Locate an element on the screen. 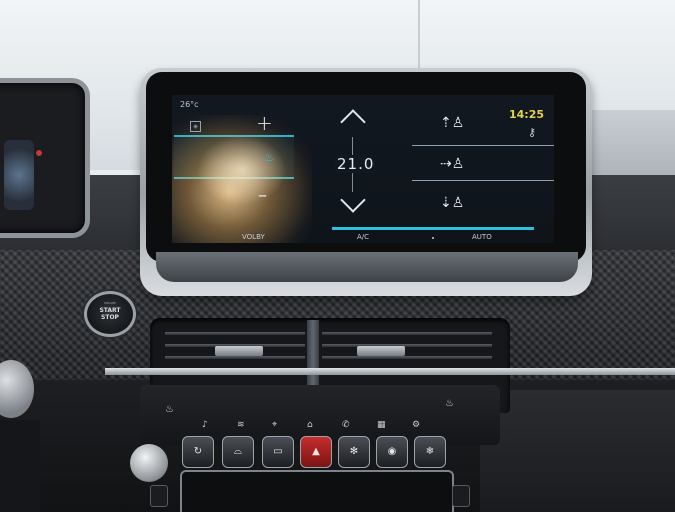 The image size is (675, 512). volume-knob is located at coordinates (149, 463).